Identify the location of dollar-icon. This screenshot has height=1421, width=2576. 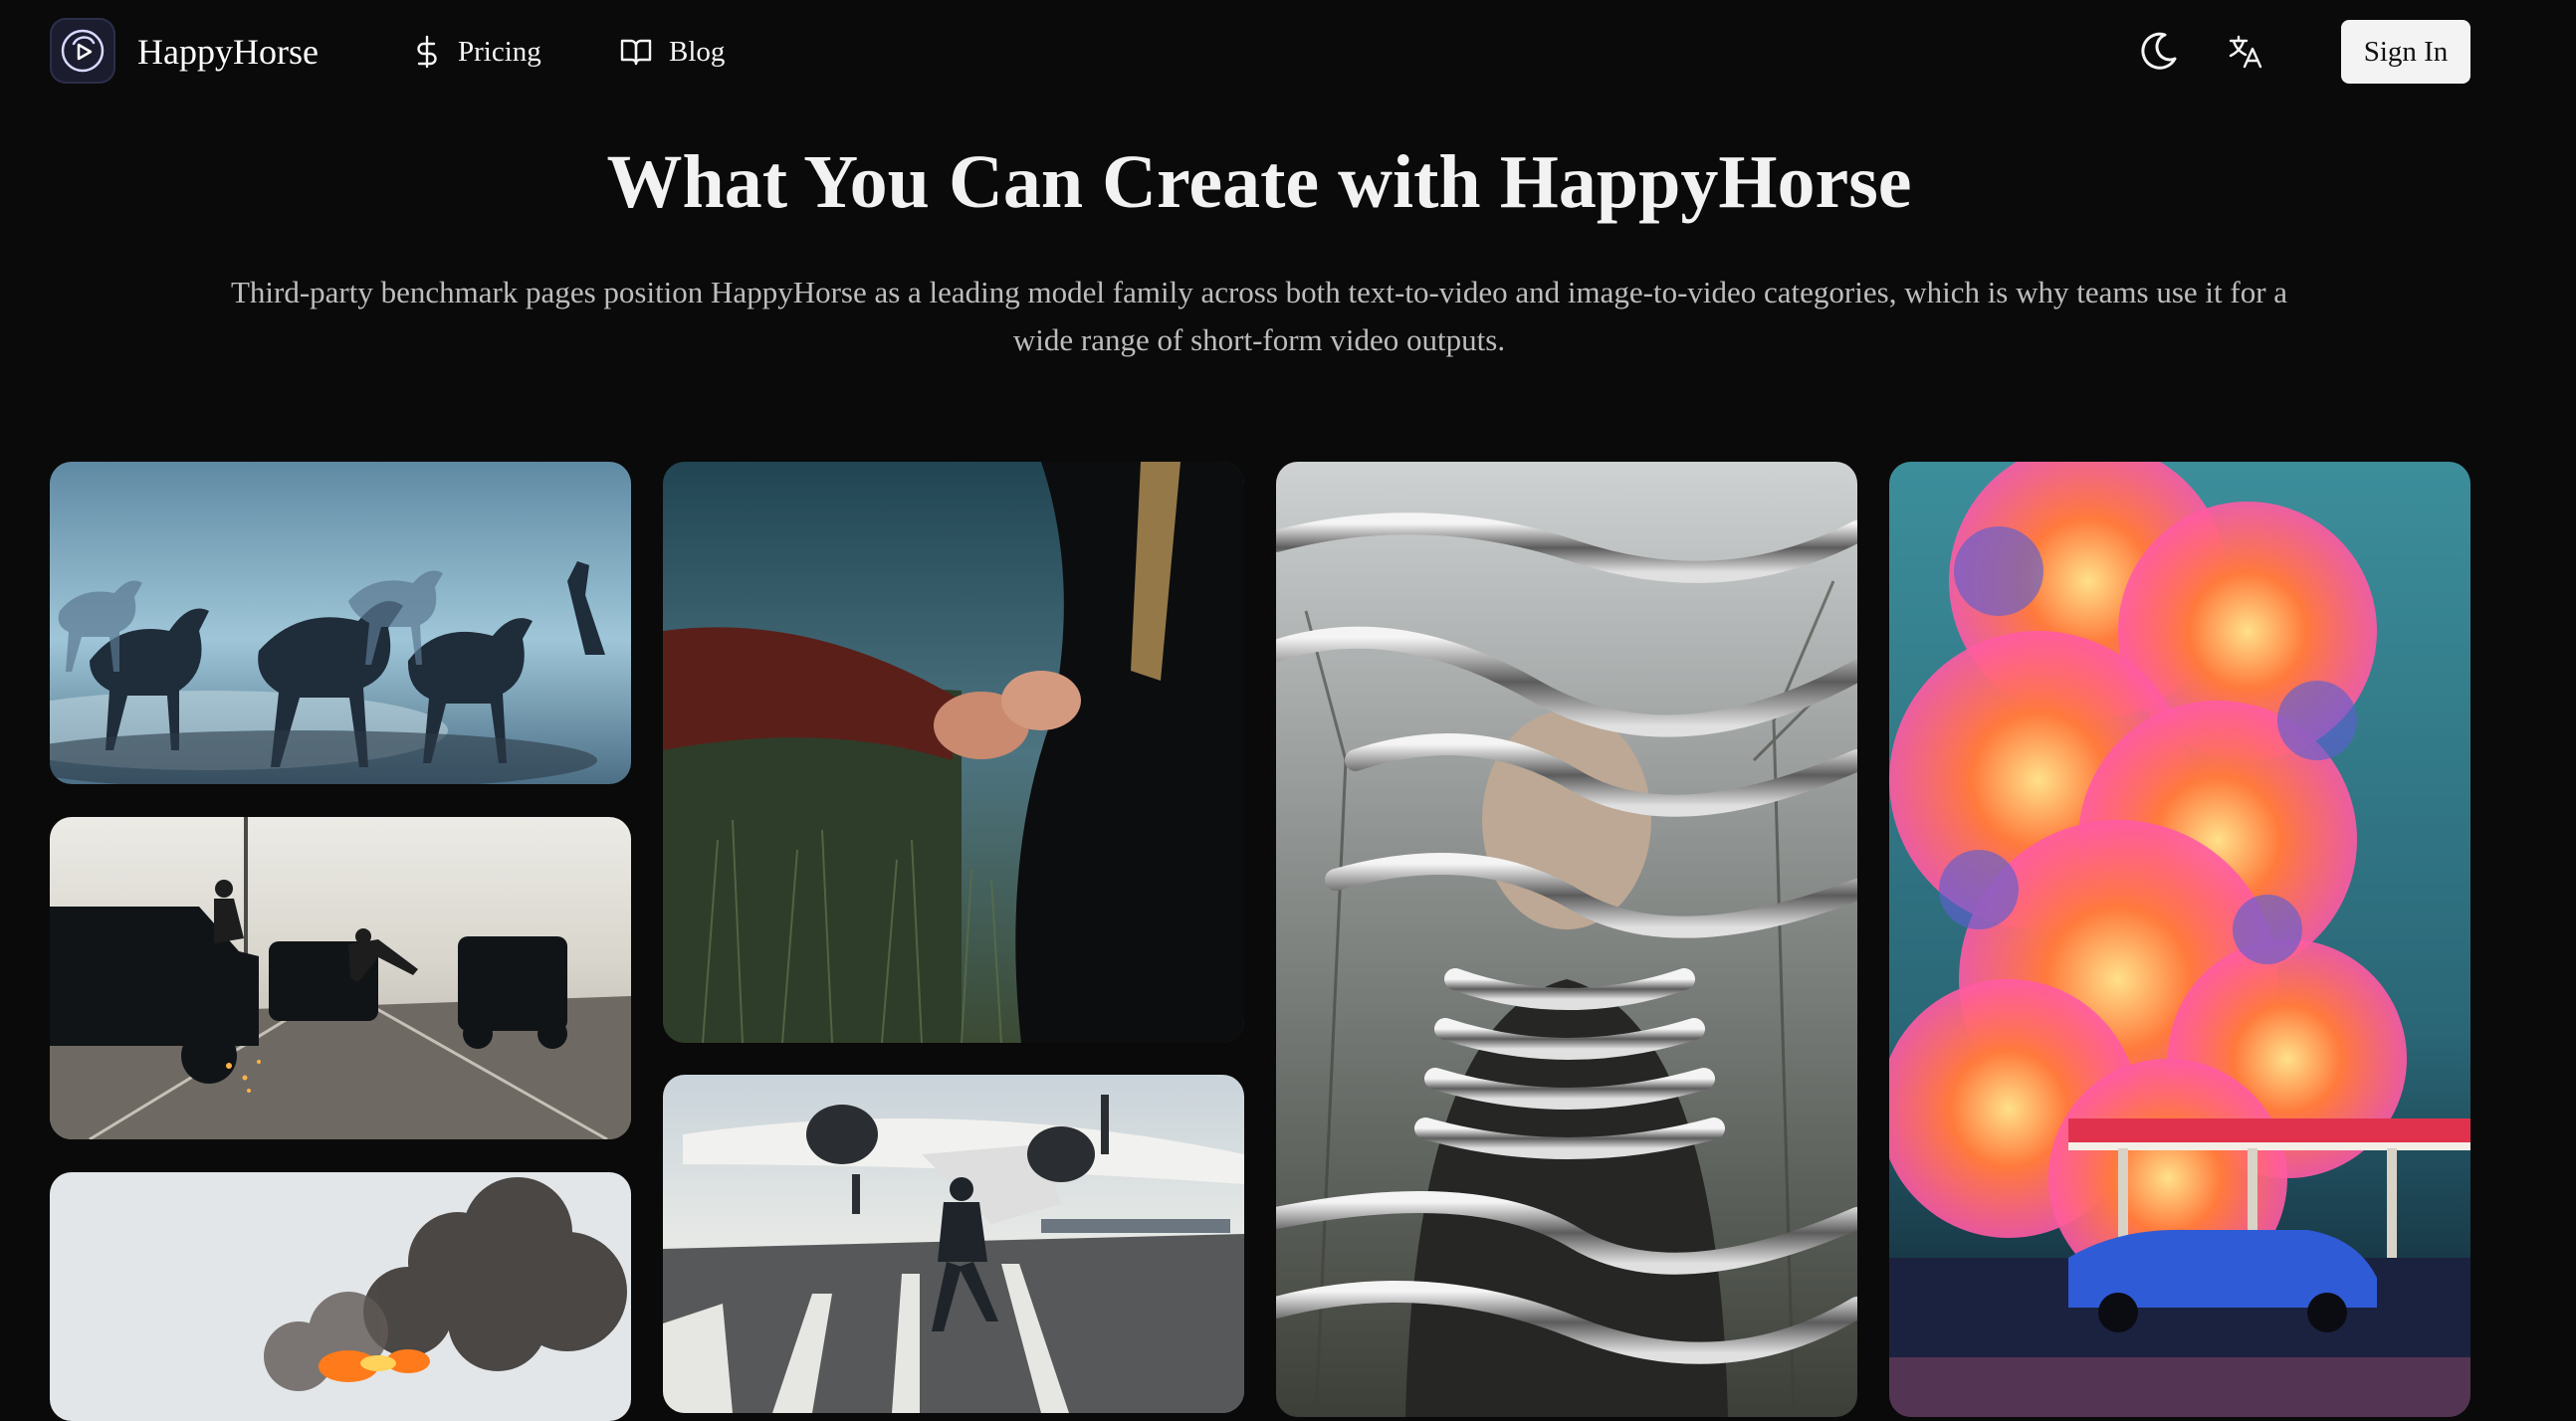
(427, 52).